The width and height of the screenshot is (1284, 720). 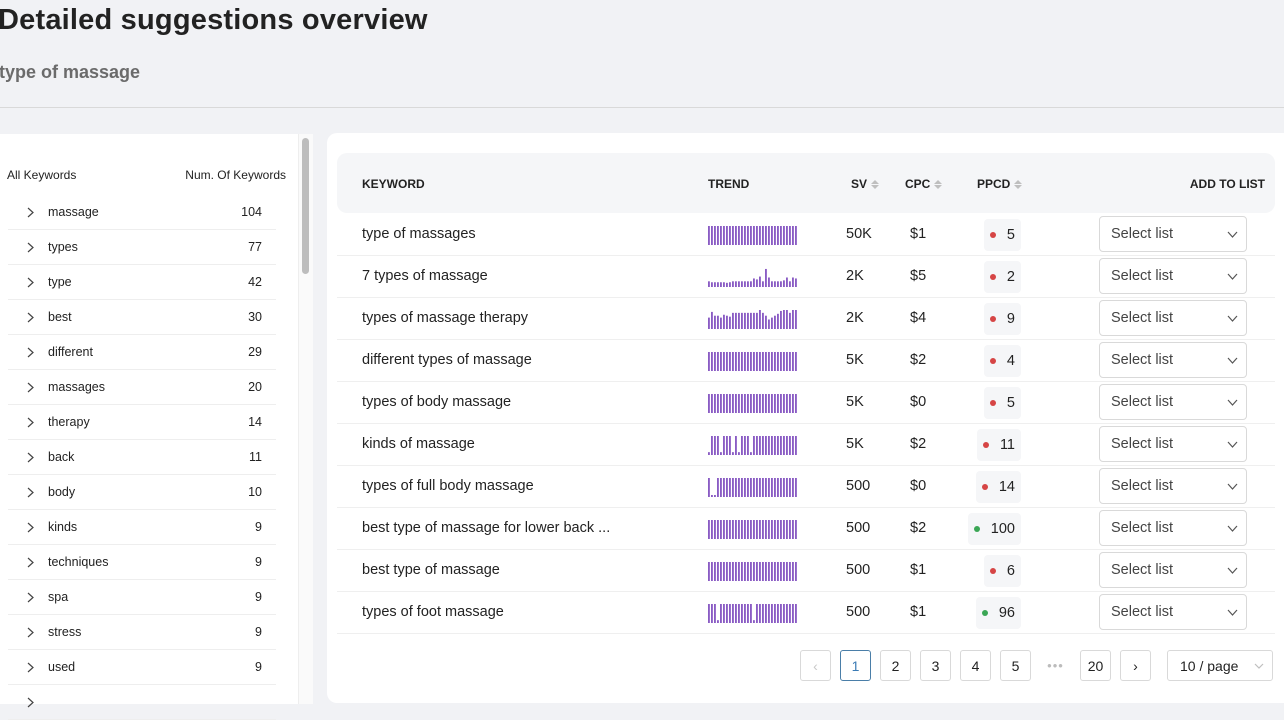 I want to click on scrollbar-thumb, so click(x=305, y=206).